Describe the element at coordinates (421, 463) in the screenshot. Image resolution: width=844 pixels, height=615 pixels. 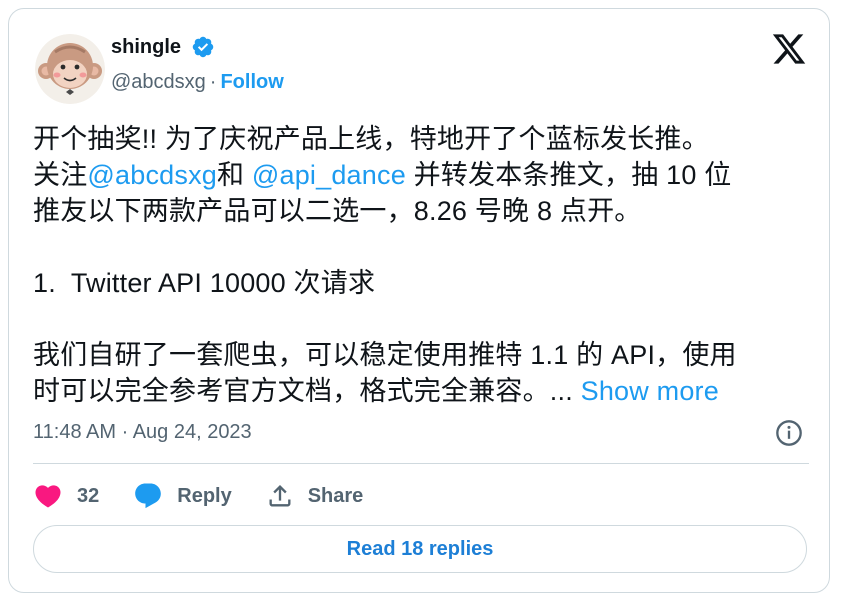
I see `divider` at that location.